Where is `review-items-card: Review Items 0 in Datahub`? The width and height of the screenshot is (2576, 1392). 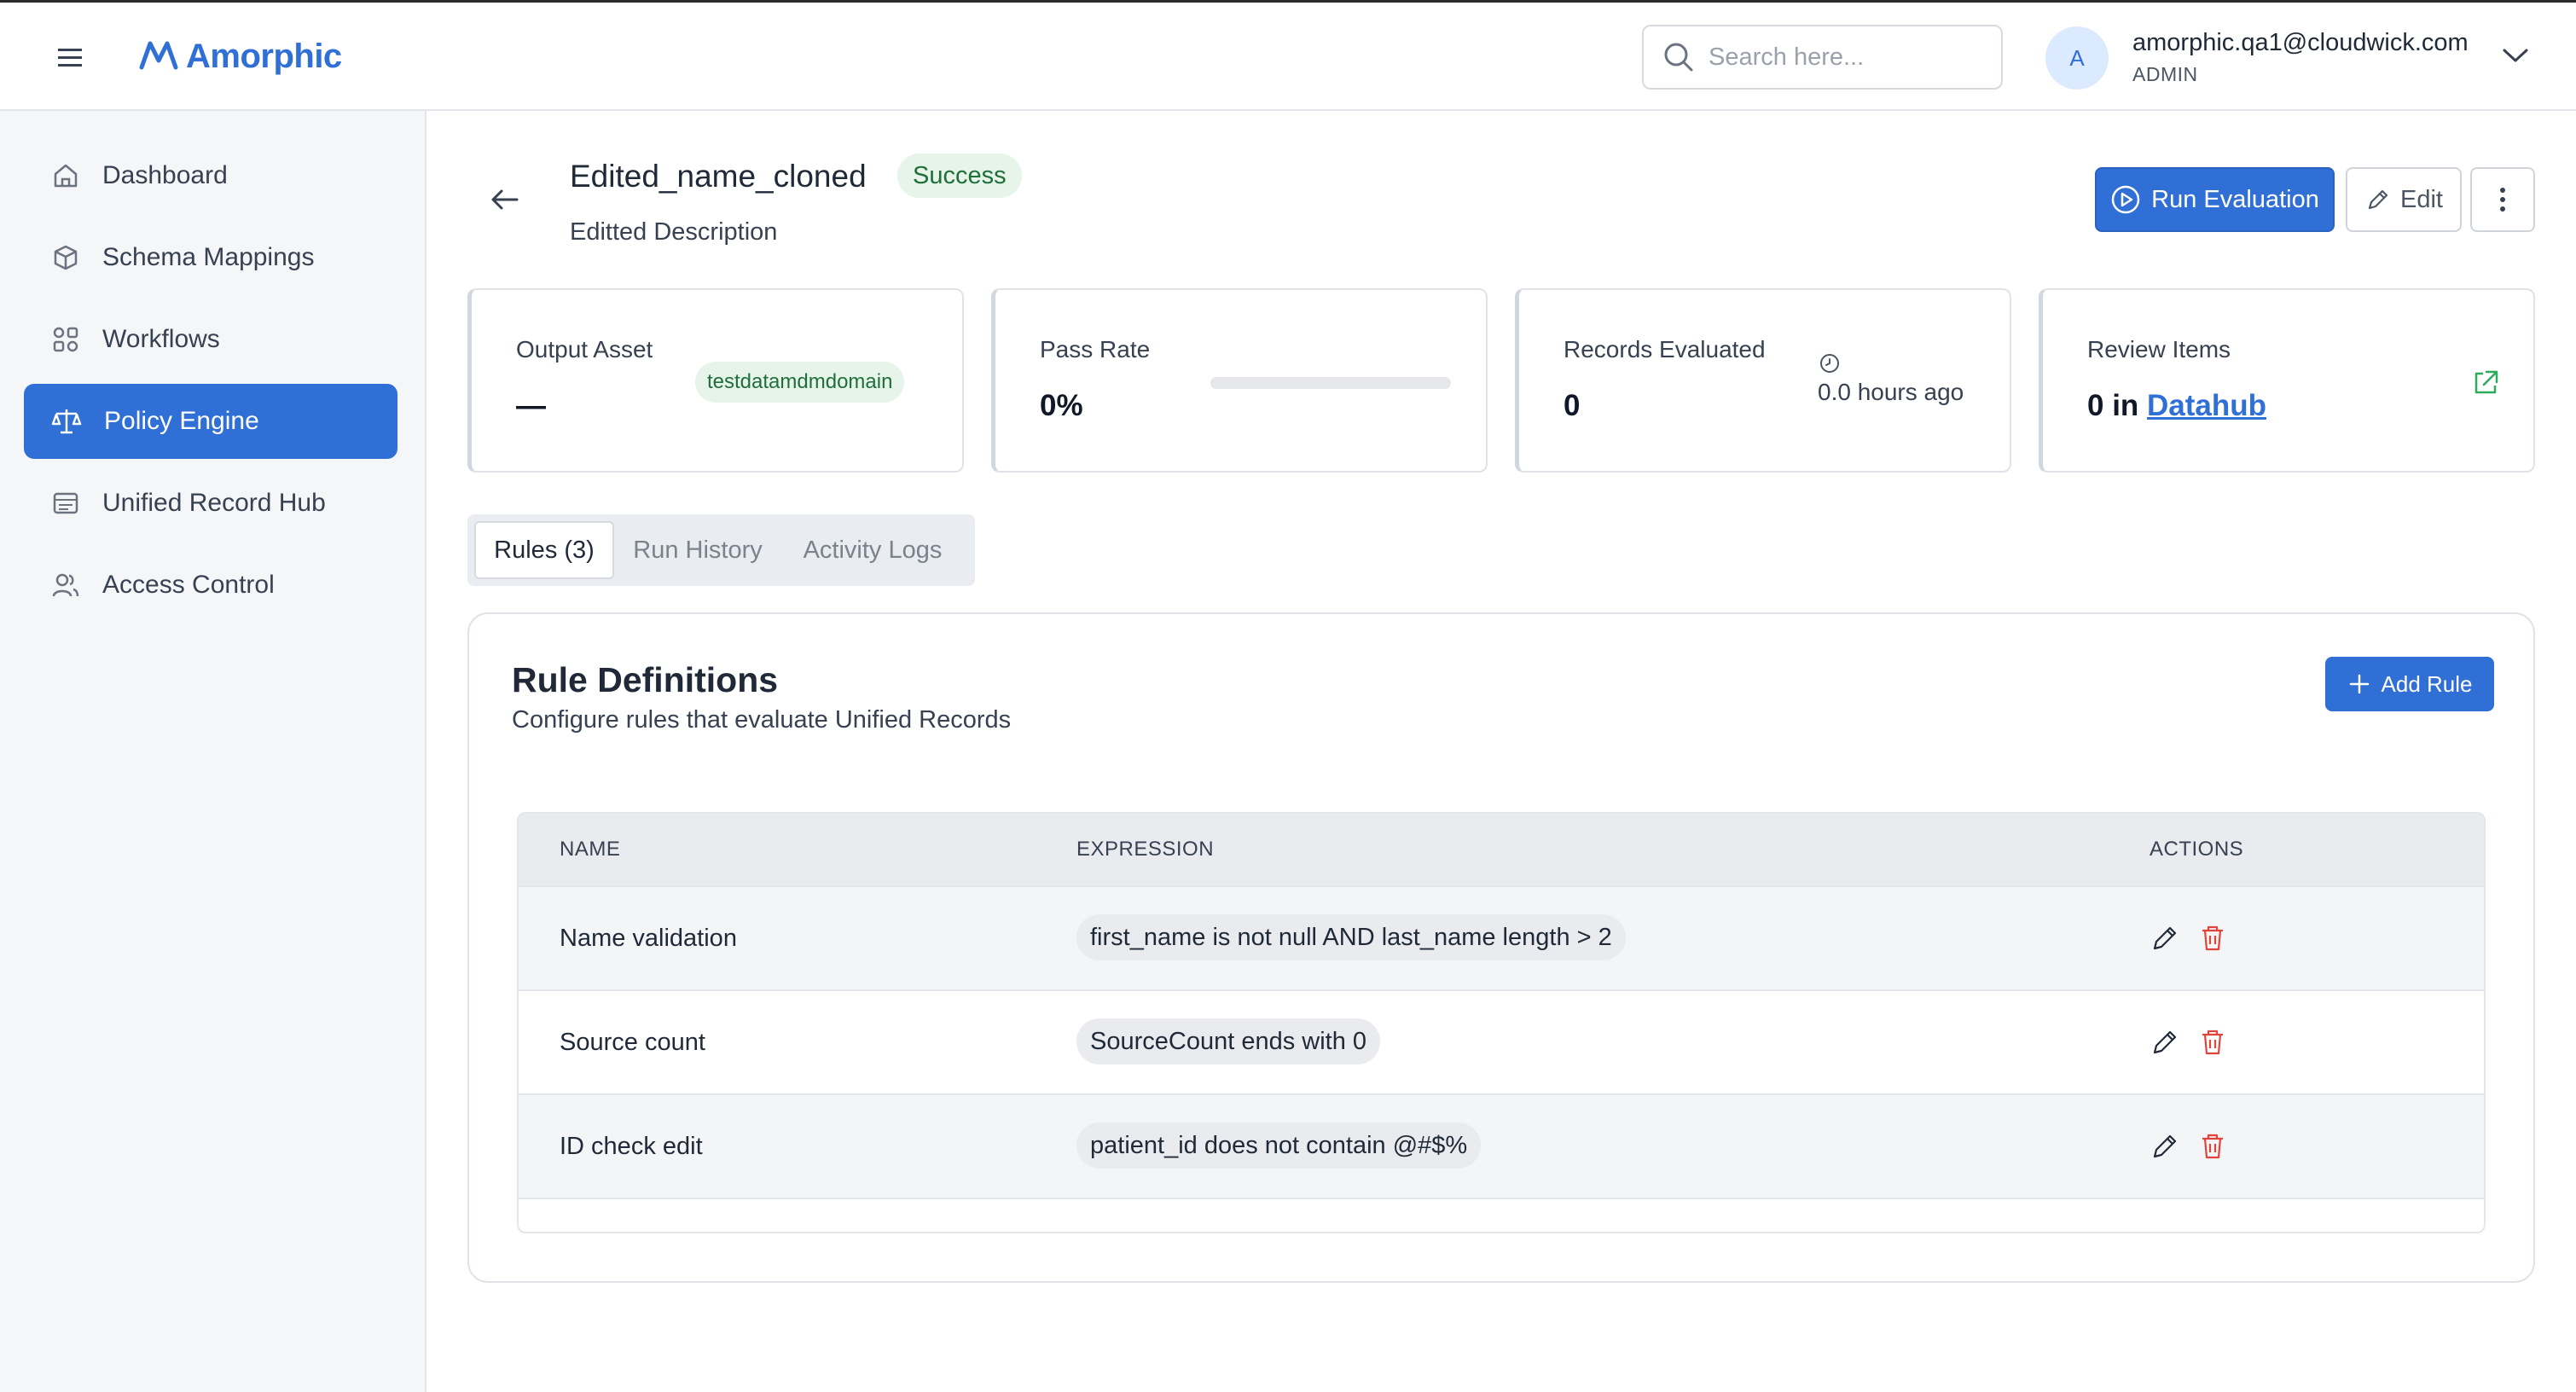 review-items-card: Review Items 0 in Datahub is located at coordinates (2287, 380).